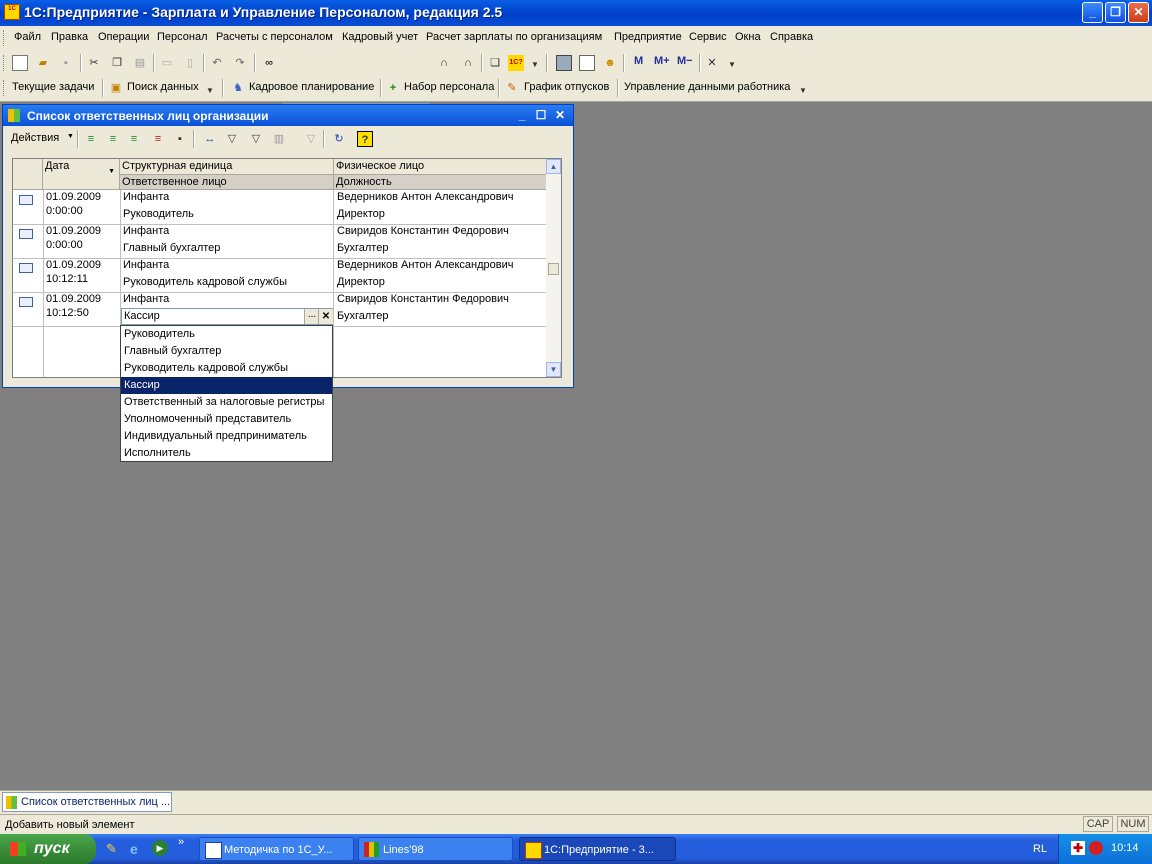 This screenshot has height=864, width=1152. I want to click on filter-value-icon: ▽, so click(256, 139).